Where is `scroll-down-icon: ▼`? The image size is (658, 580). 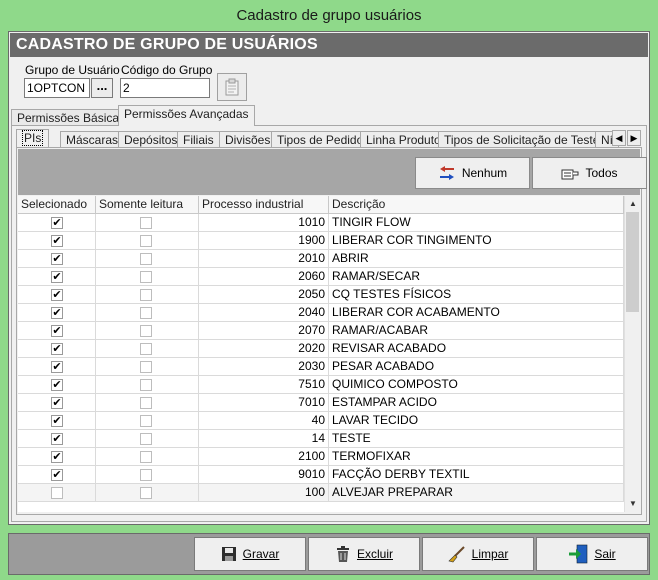 scroll-down-icon: ▼ is located at coordinates (632, 504).